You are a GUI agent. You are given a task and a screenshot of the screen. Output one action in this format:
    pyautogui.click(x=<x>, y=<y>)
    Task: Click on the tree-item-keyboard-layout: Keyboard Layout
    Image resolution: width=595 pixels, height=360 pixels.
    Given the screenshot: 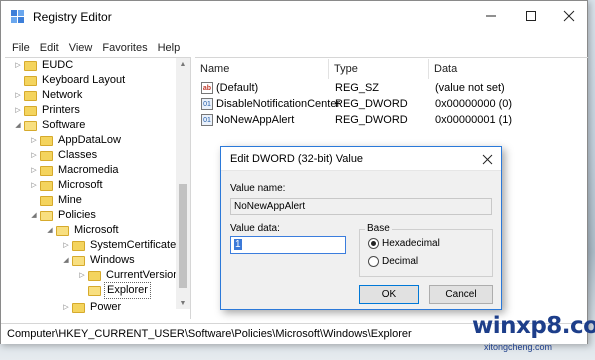 What is the action you would take?
    pyautogui.click(x=70, y=80)
    